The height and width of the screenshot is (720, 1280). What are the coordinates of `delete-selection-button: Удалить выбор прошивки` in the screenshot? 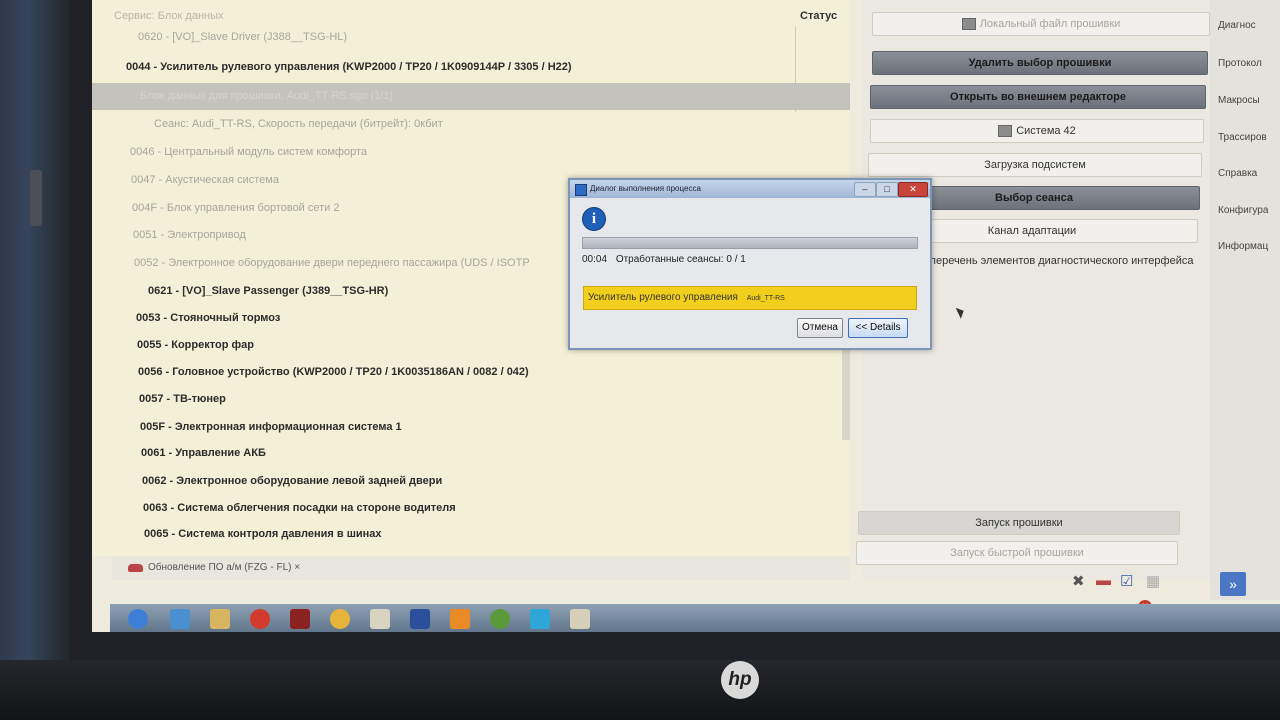 It's located at (1040, 63).